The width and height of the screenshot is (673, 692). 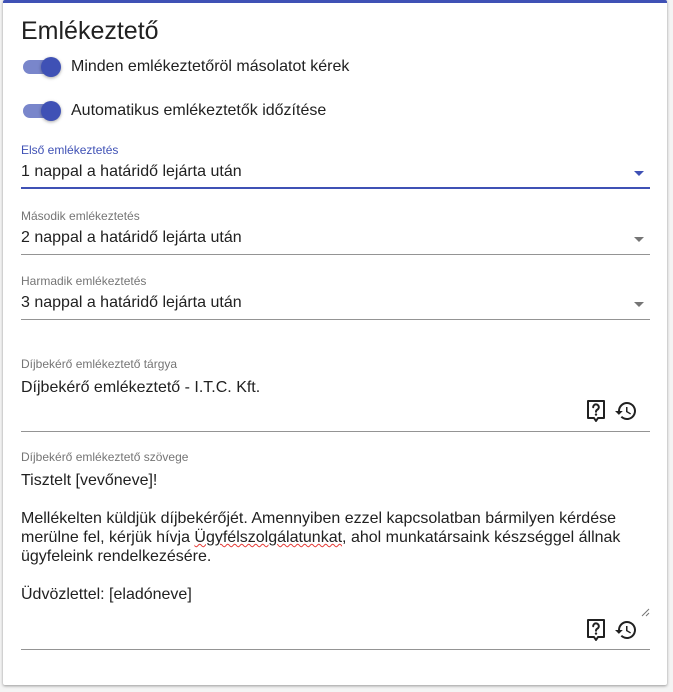 What do you see at coordinates (335, 387) in the screenshot?
I see `subject-input: Díjbekérő emlékeztető - I.T.C. Kft.` at bounding box center [335, 387].